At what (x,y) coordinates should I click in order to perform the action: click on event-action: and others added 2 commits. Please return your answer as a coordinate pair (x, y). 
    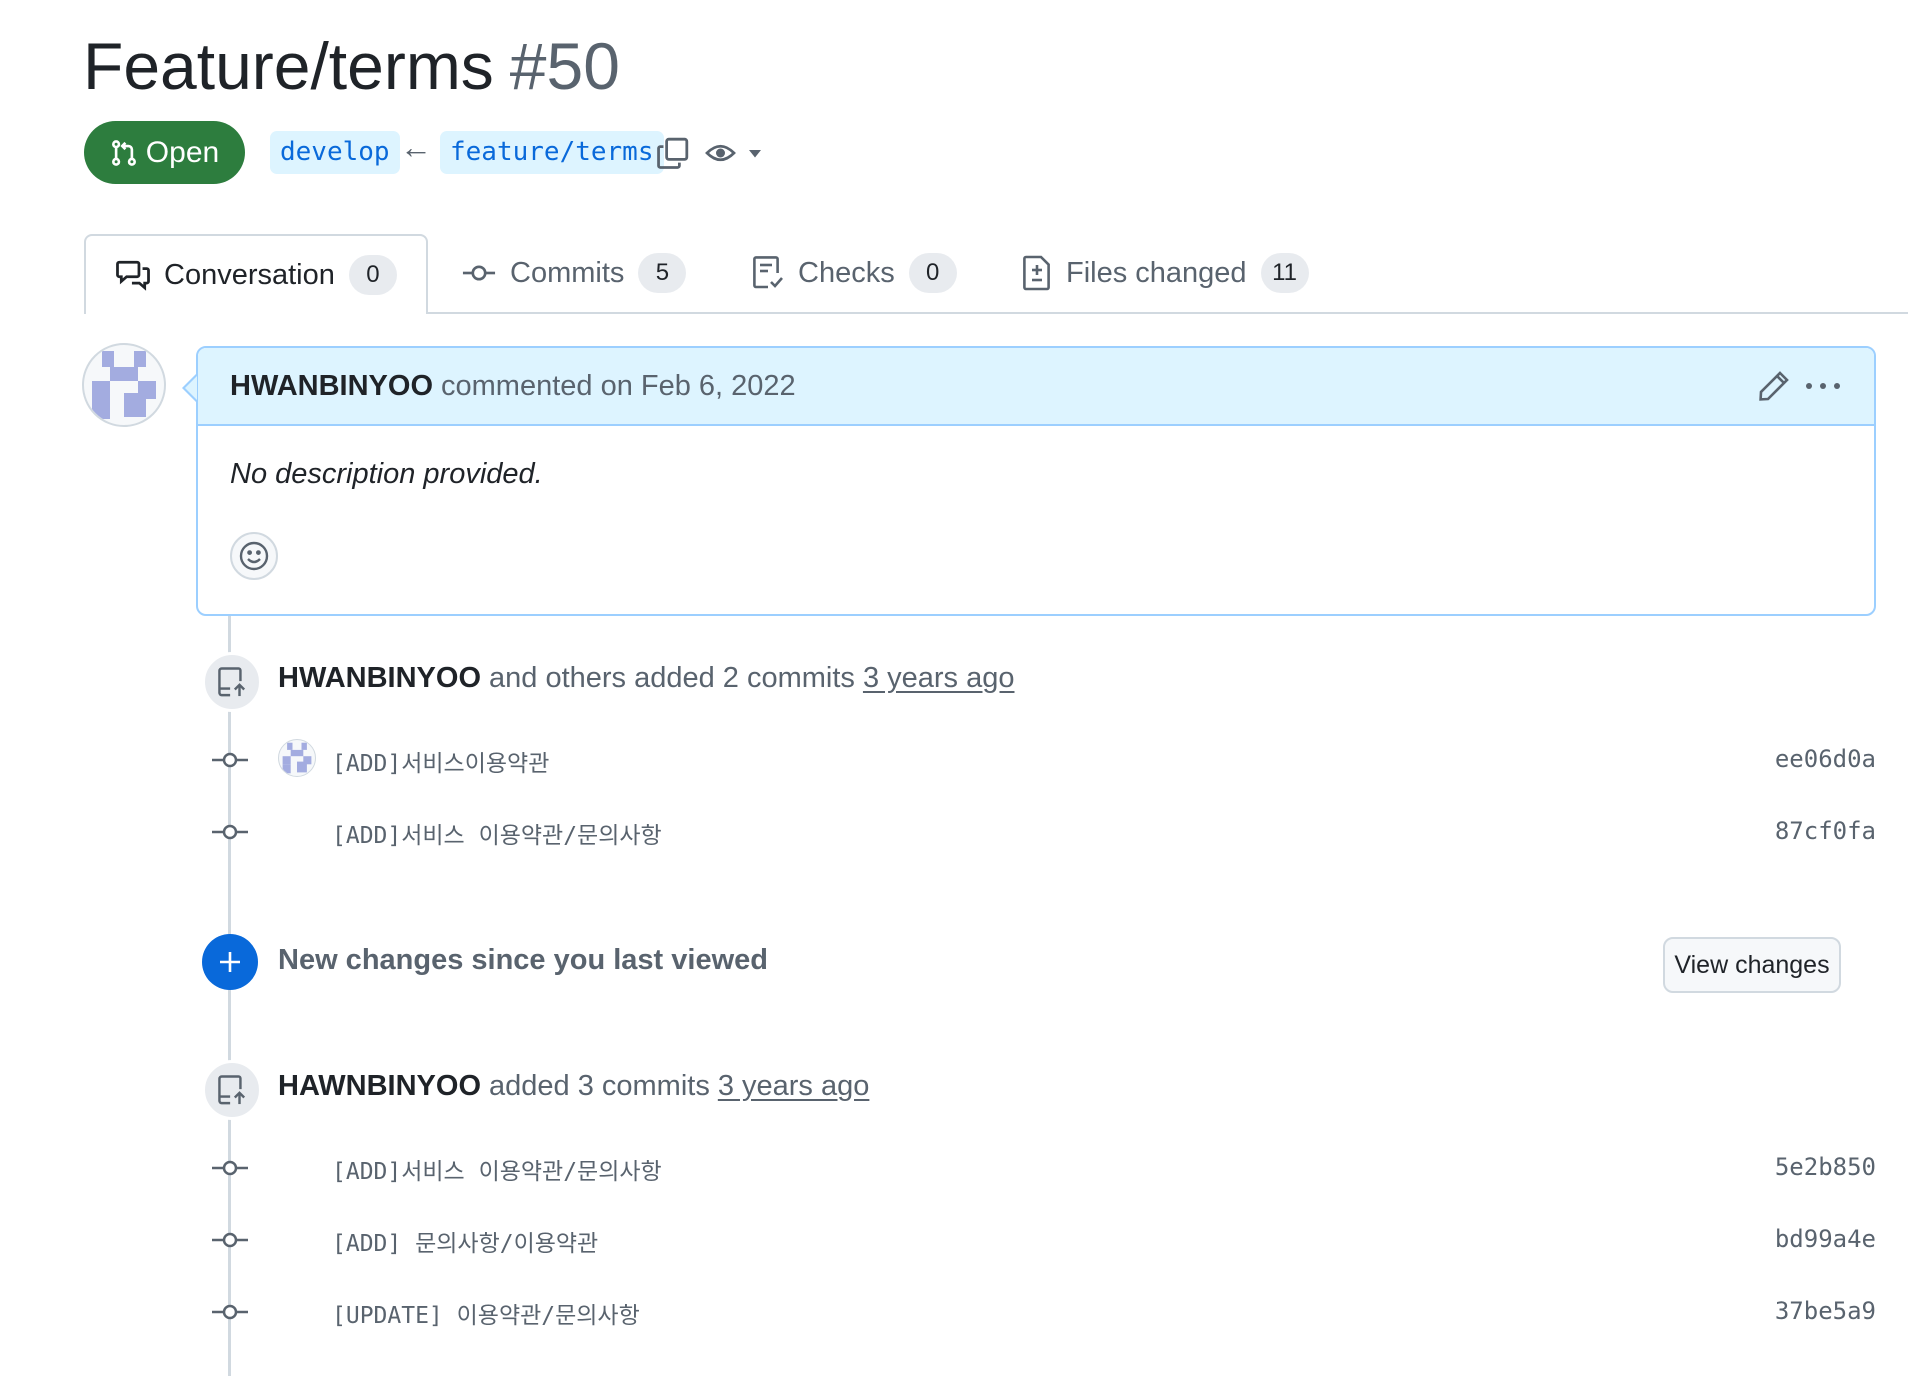
    Looking at the image, I should click on (672, 678).